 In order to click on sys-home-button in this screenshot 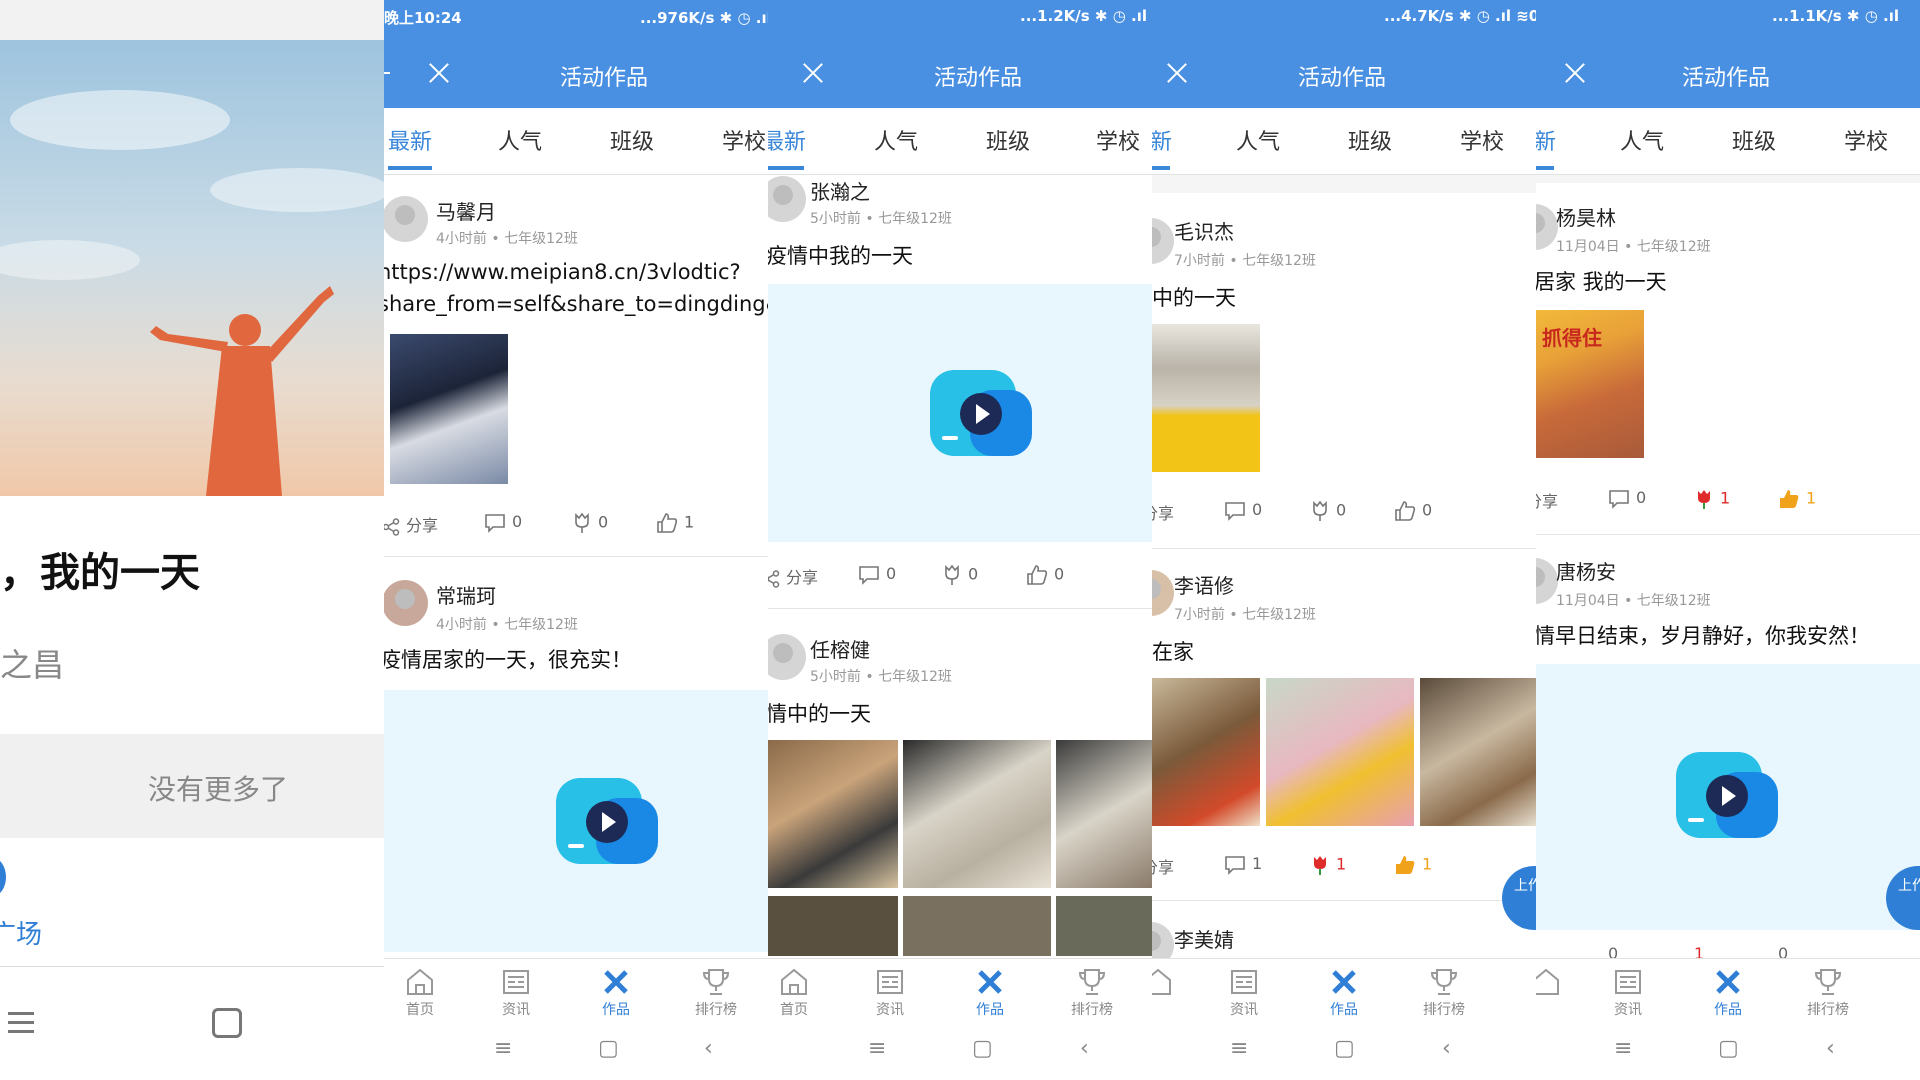, I will do `click(227, 1023)`.